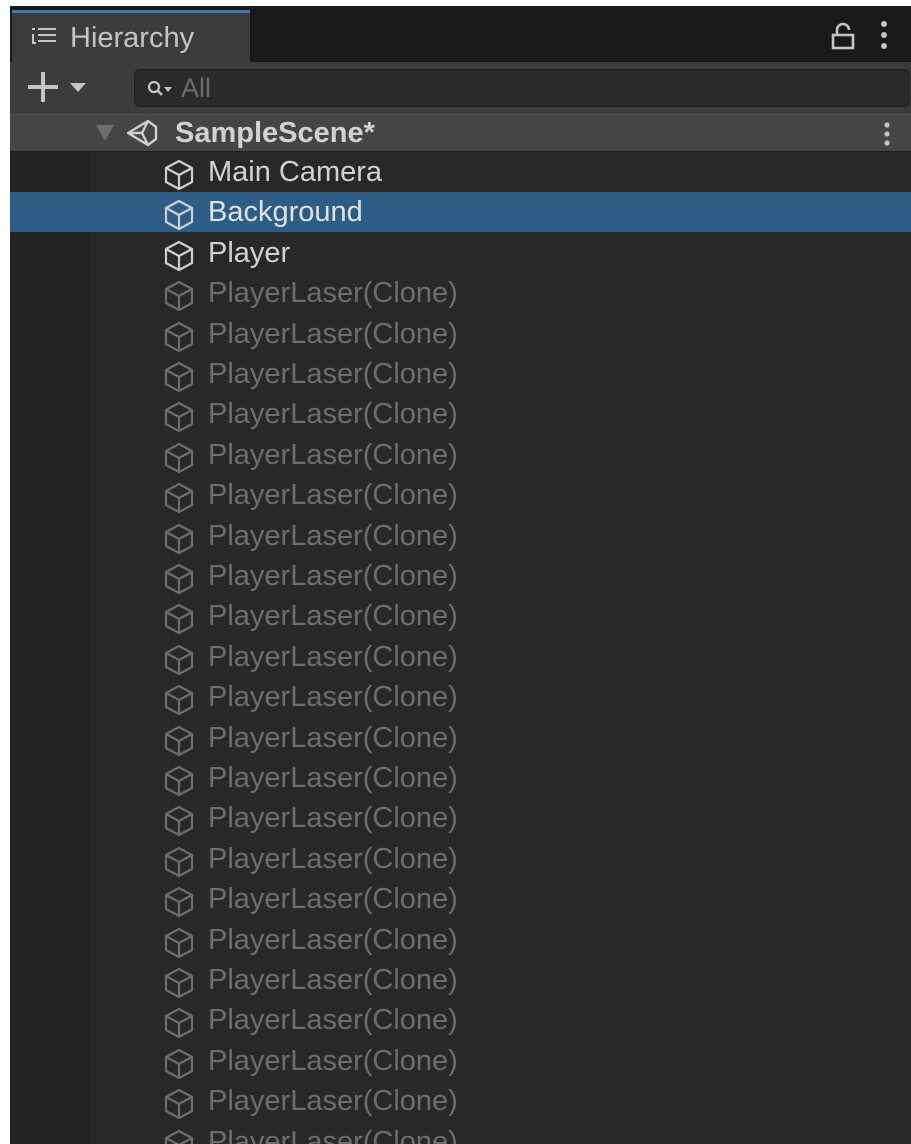  What do you see at coordinates (887, 134) in the screenshot?
I see `scene-kebab-menu-icon` at bounding box center [887, 134].